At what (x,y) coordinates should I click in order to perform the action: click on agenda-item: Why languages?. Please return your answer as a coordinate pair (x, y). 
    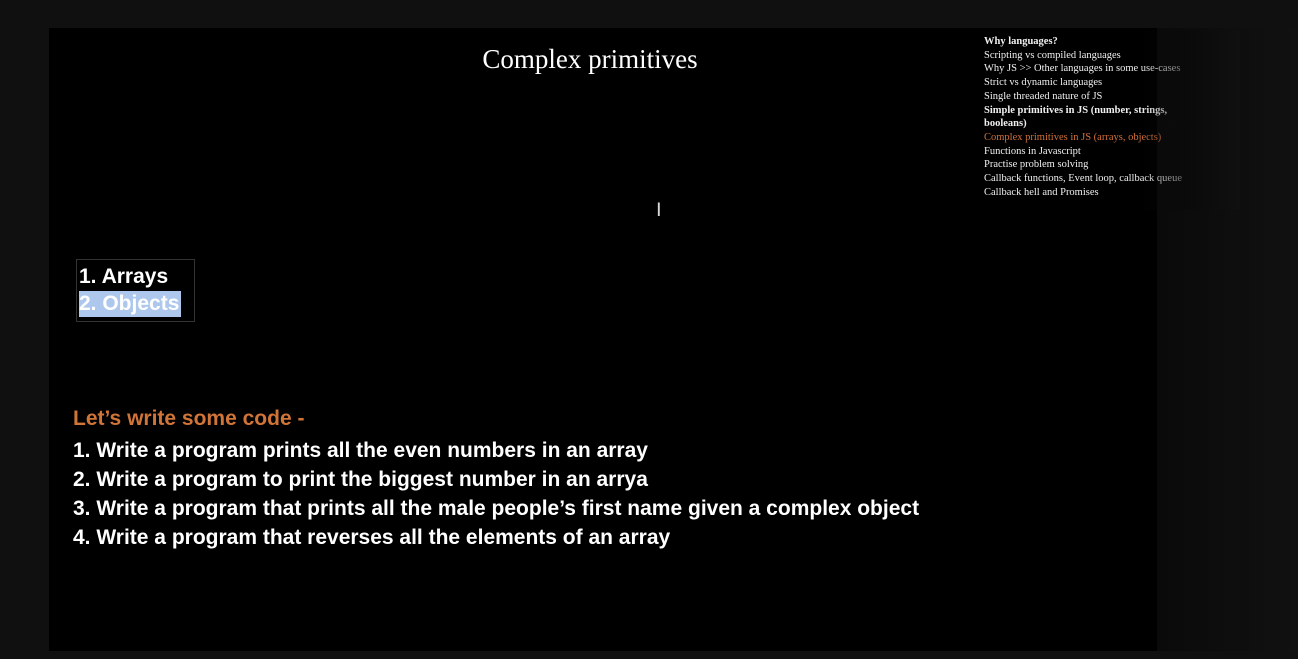
    Looking at the image, I should click on (1021, 41).